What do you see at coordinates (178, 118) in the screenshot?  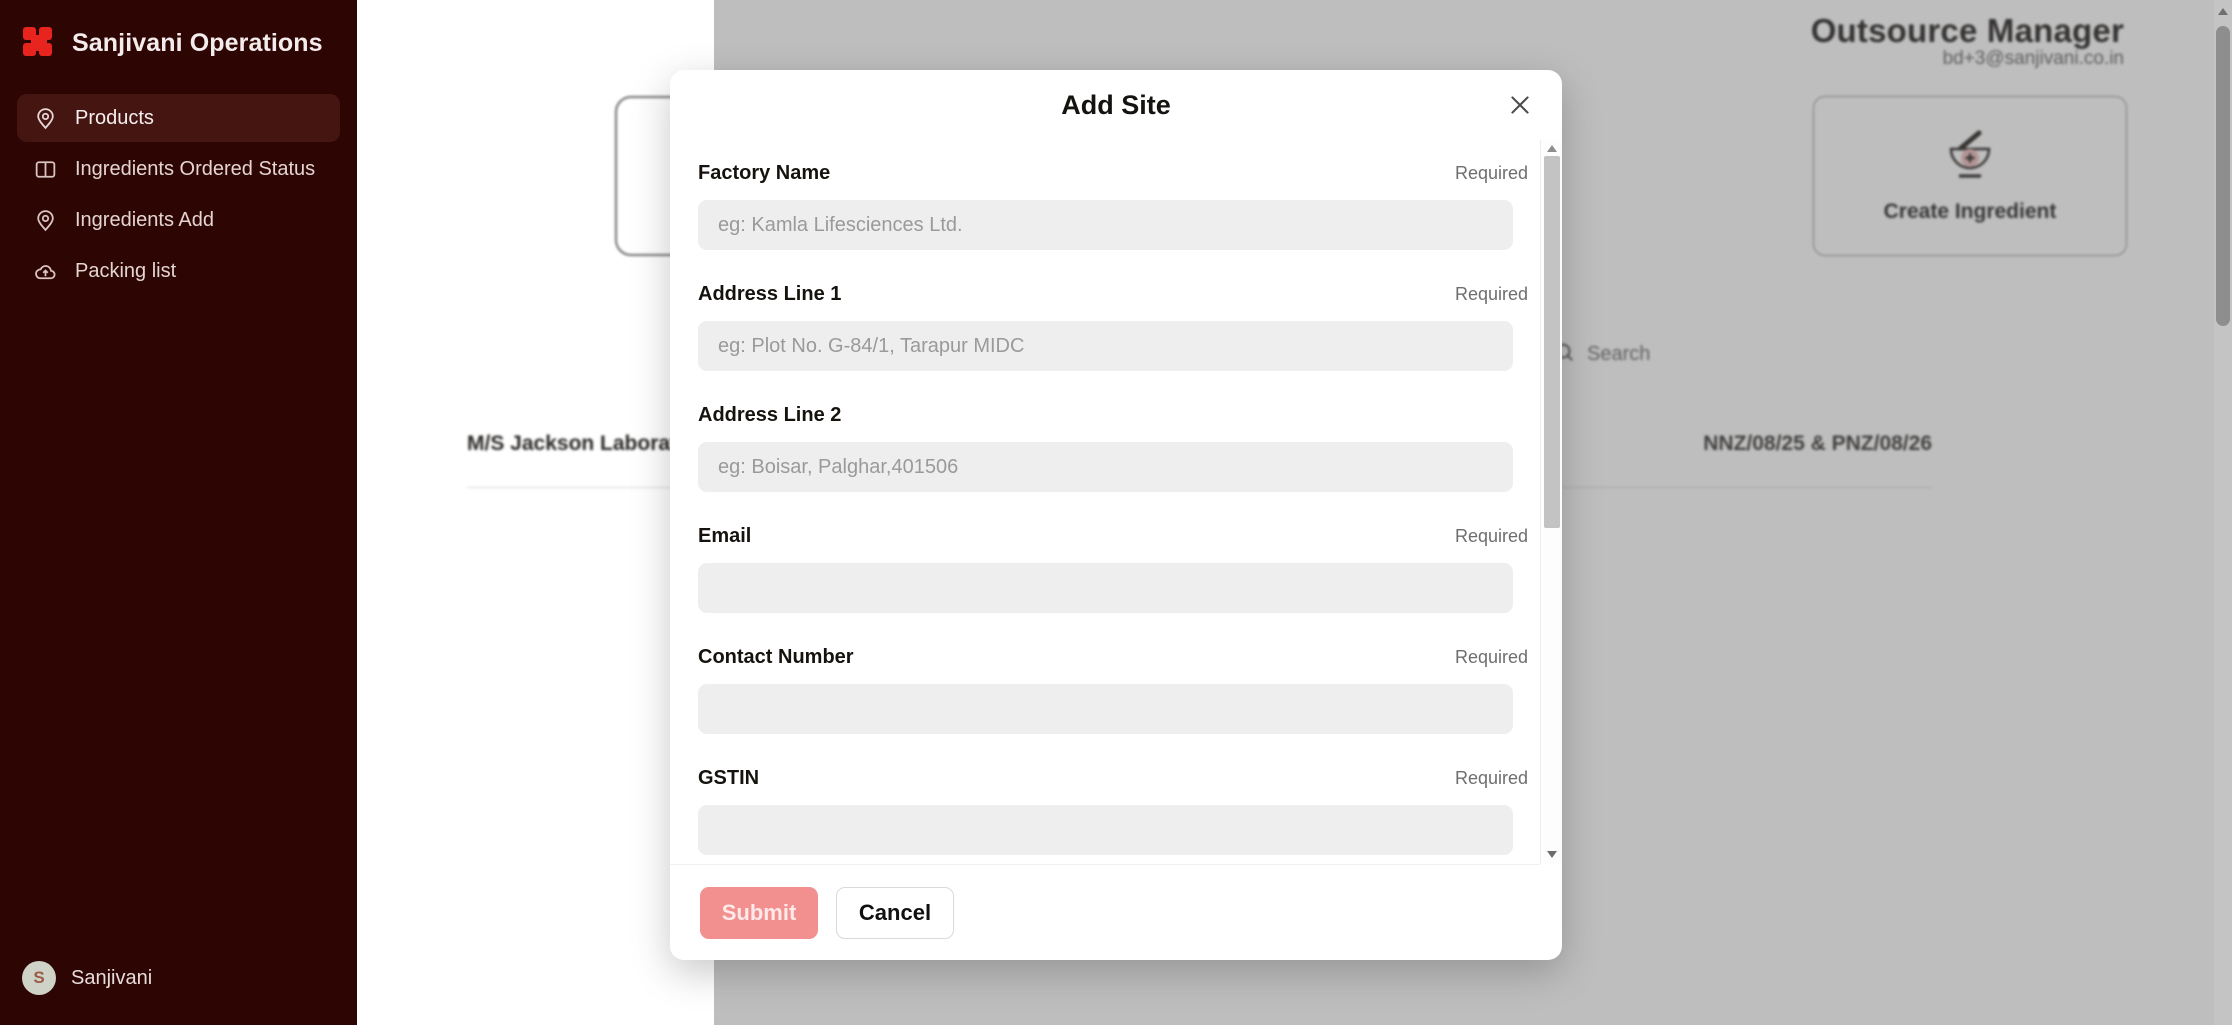 I see `sidebar-item-products: Products` at bounding box center [178, 118].